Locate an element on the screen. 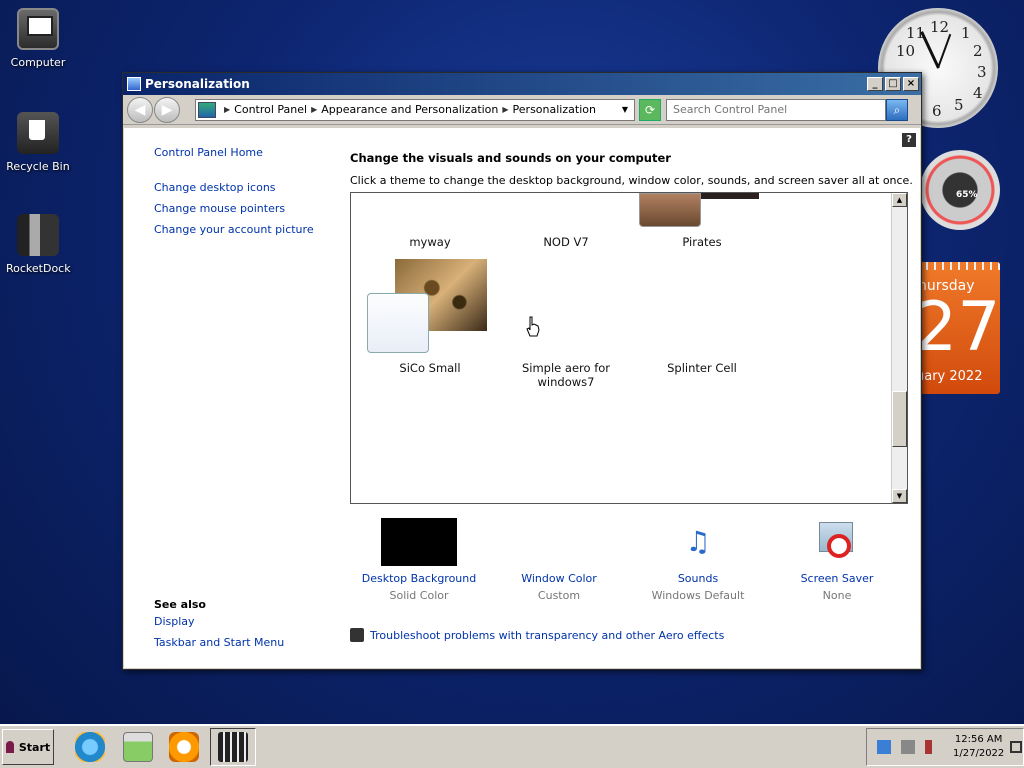  start-button: Start is located at coordinates (28, 747).